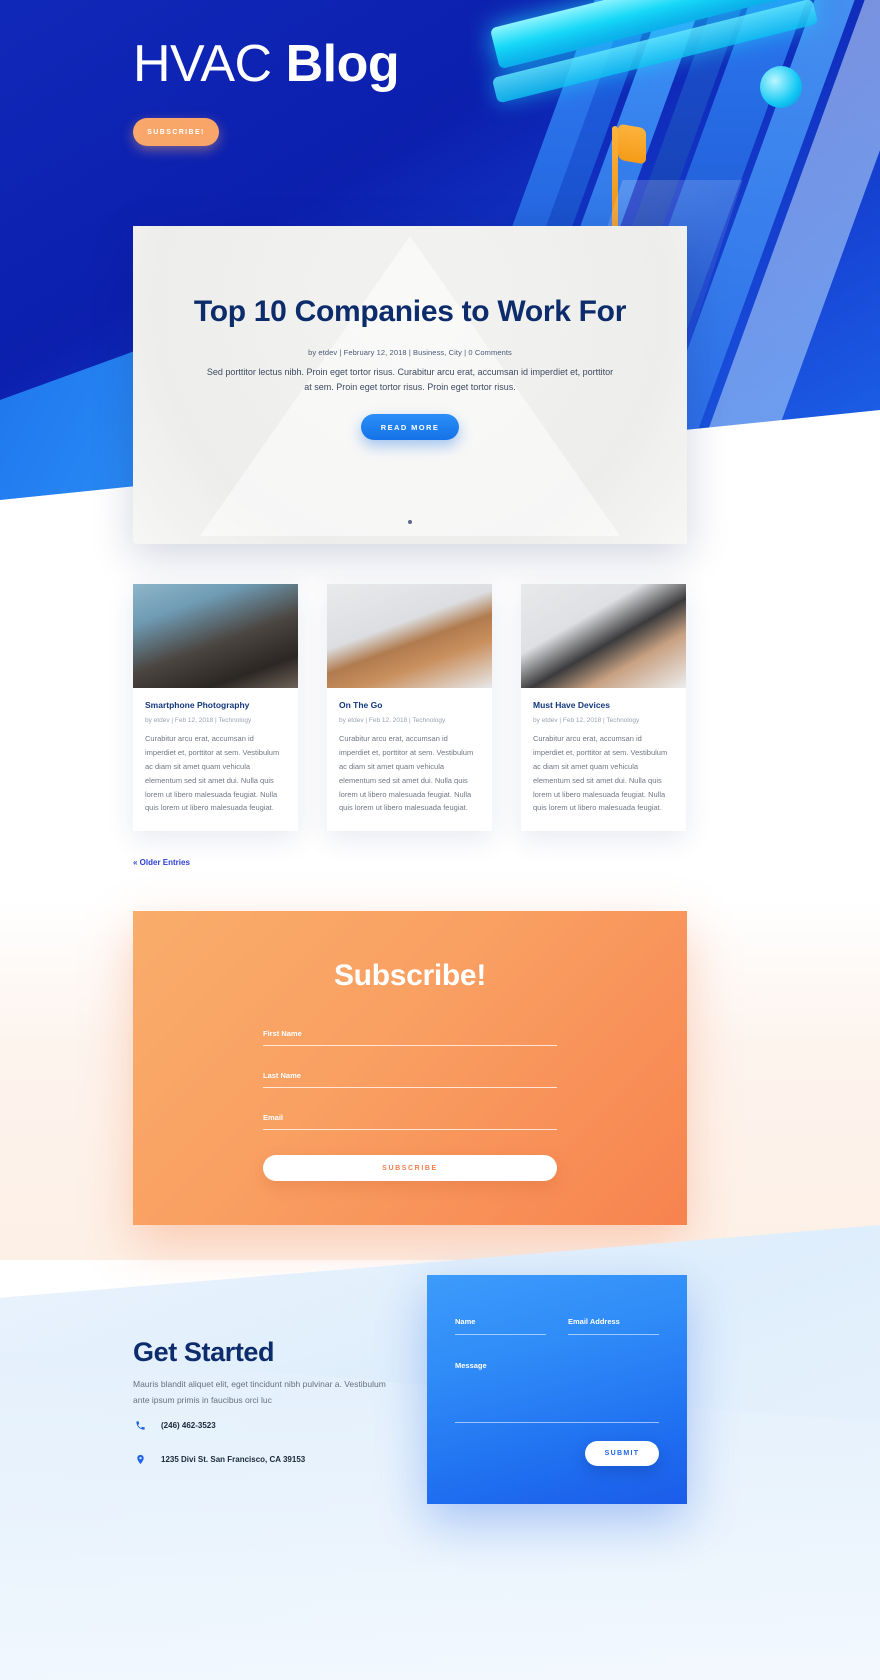 This screenshot has width=880, height=1680. I want to click on subscribe-form: First Name Last Name Email, so click(410, 1079).